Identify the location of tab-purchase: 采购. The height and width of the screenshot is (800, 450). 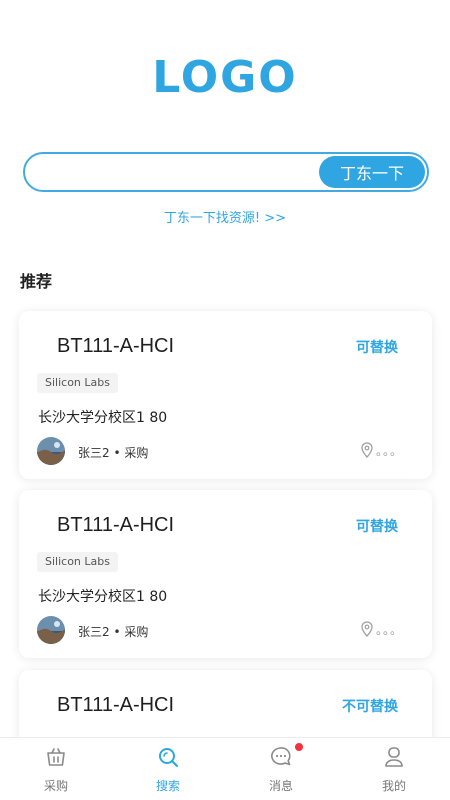
(56, 769).